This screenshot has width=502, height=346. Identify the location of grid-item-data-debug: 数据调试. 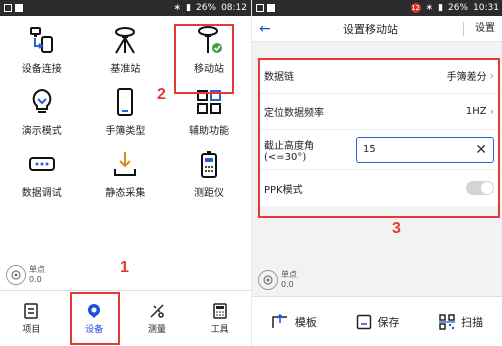
(42, 173).